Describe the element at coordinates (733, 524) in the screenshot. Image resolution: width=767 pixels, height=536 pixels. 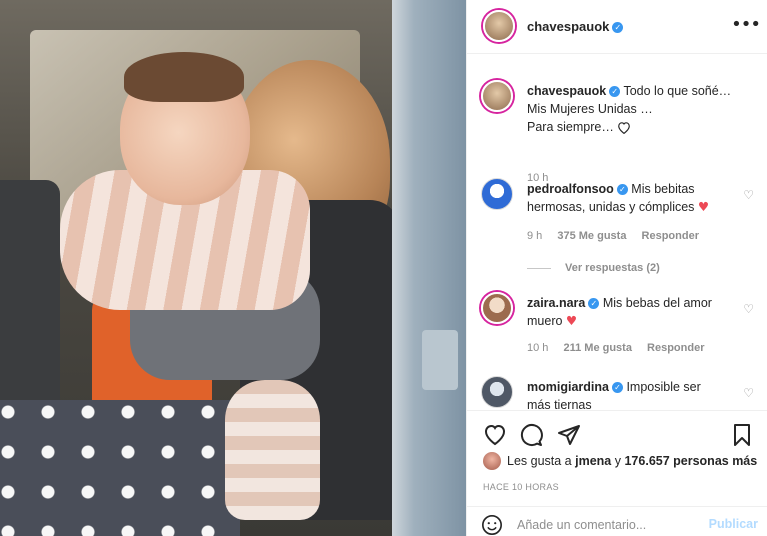
I see `publish-button: Publicar` at that location.